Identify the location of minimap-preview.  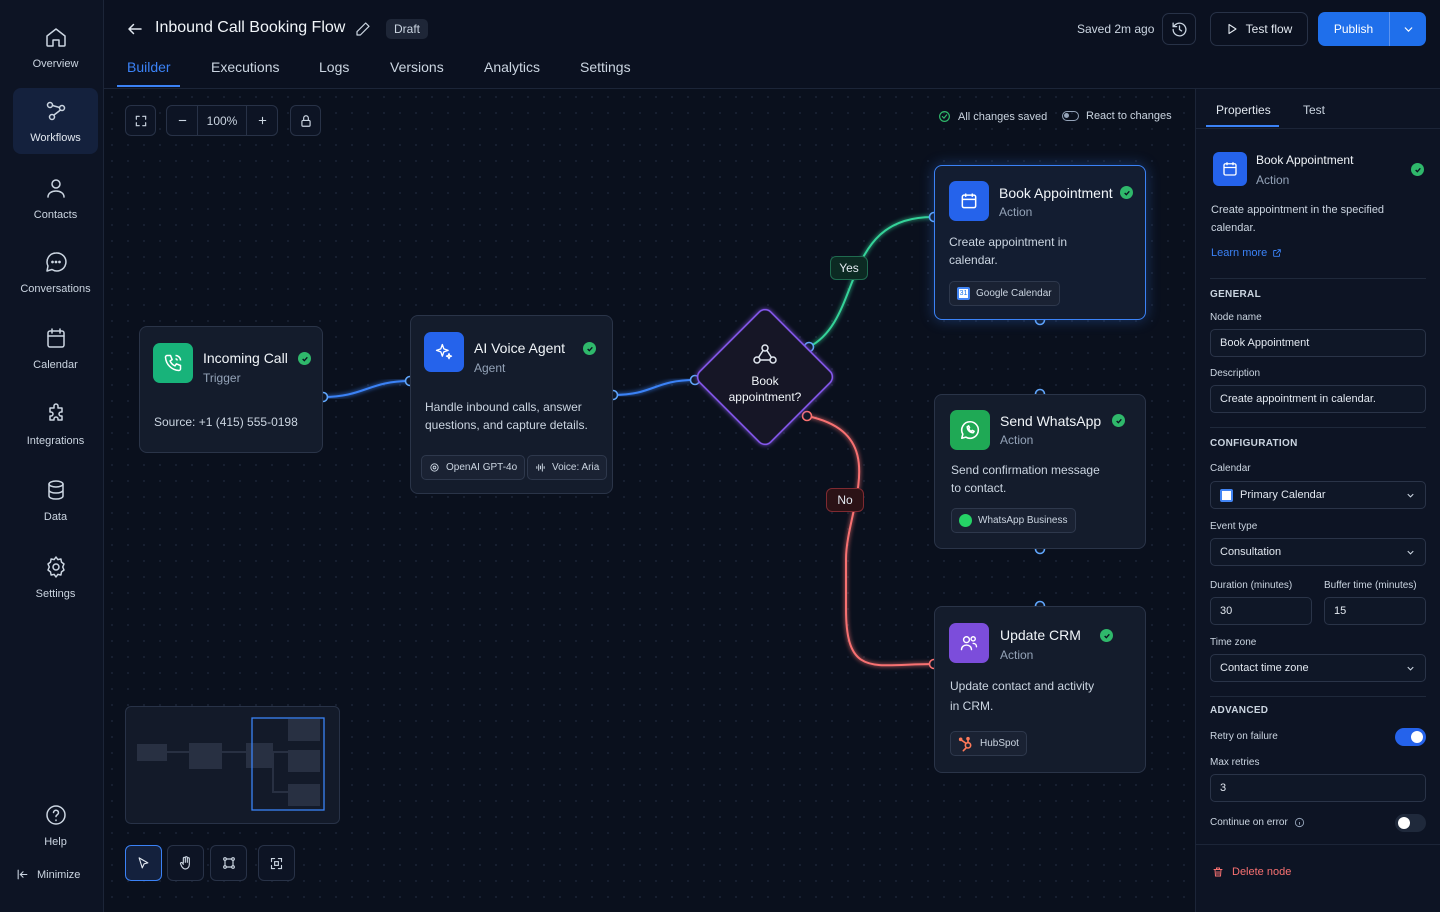
(231, 764).